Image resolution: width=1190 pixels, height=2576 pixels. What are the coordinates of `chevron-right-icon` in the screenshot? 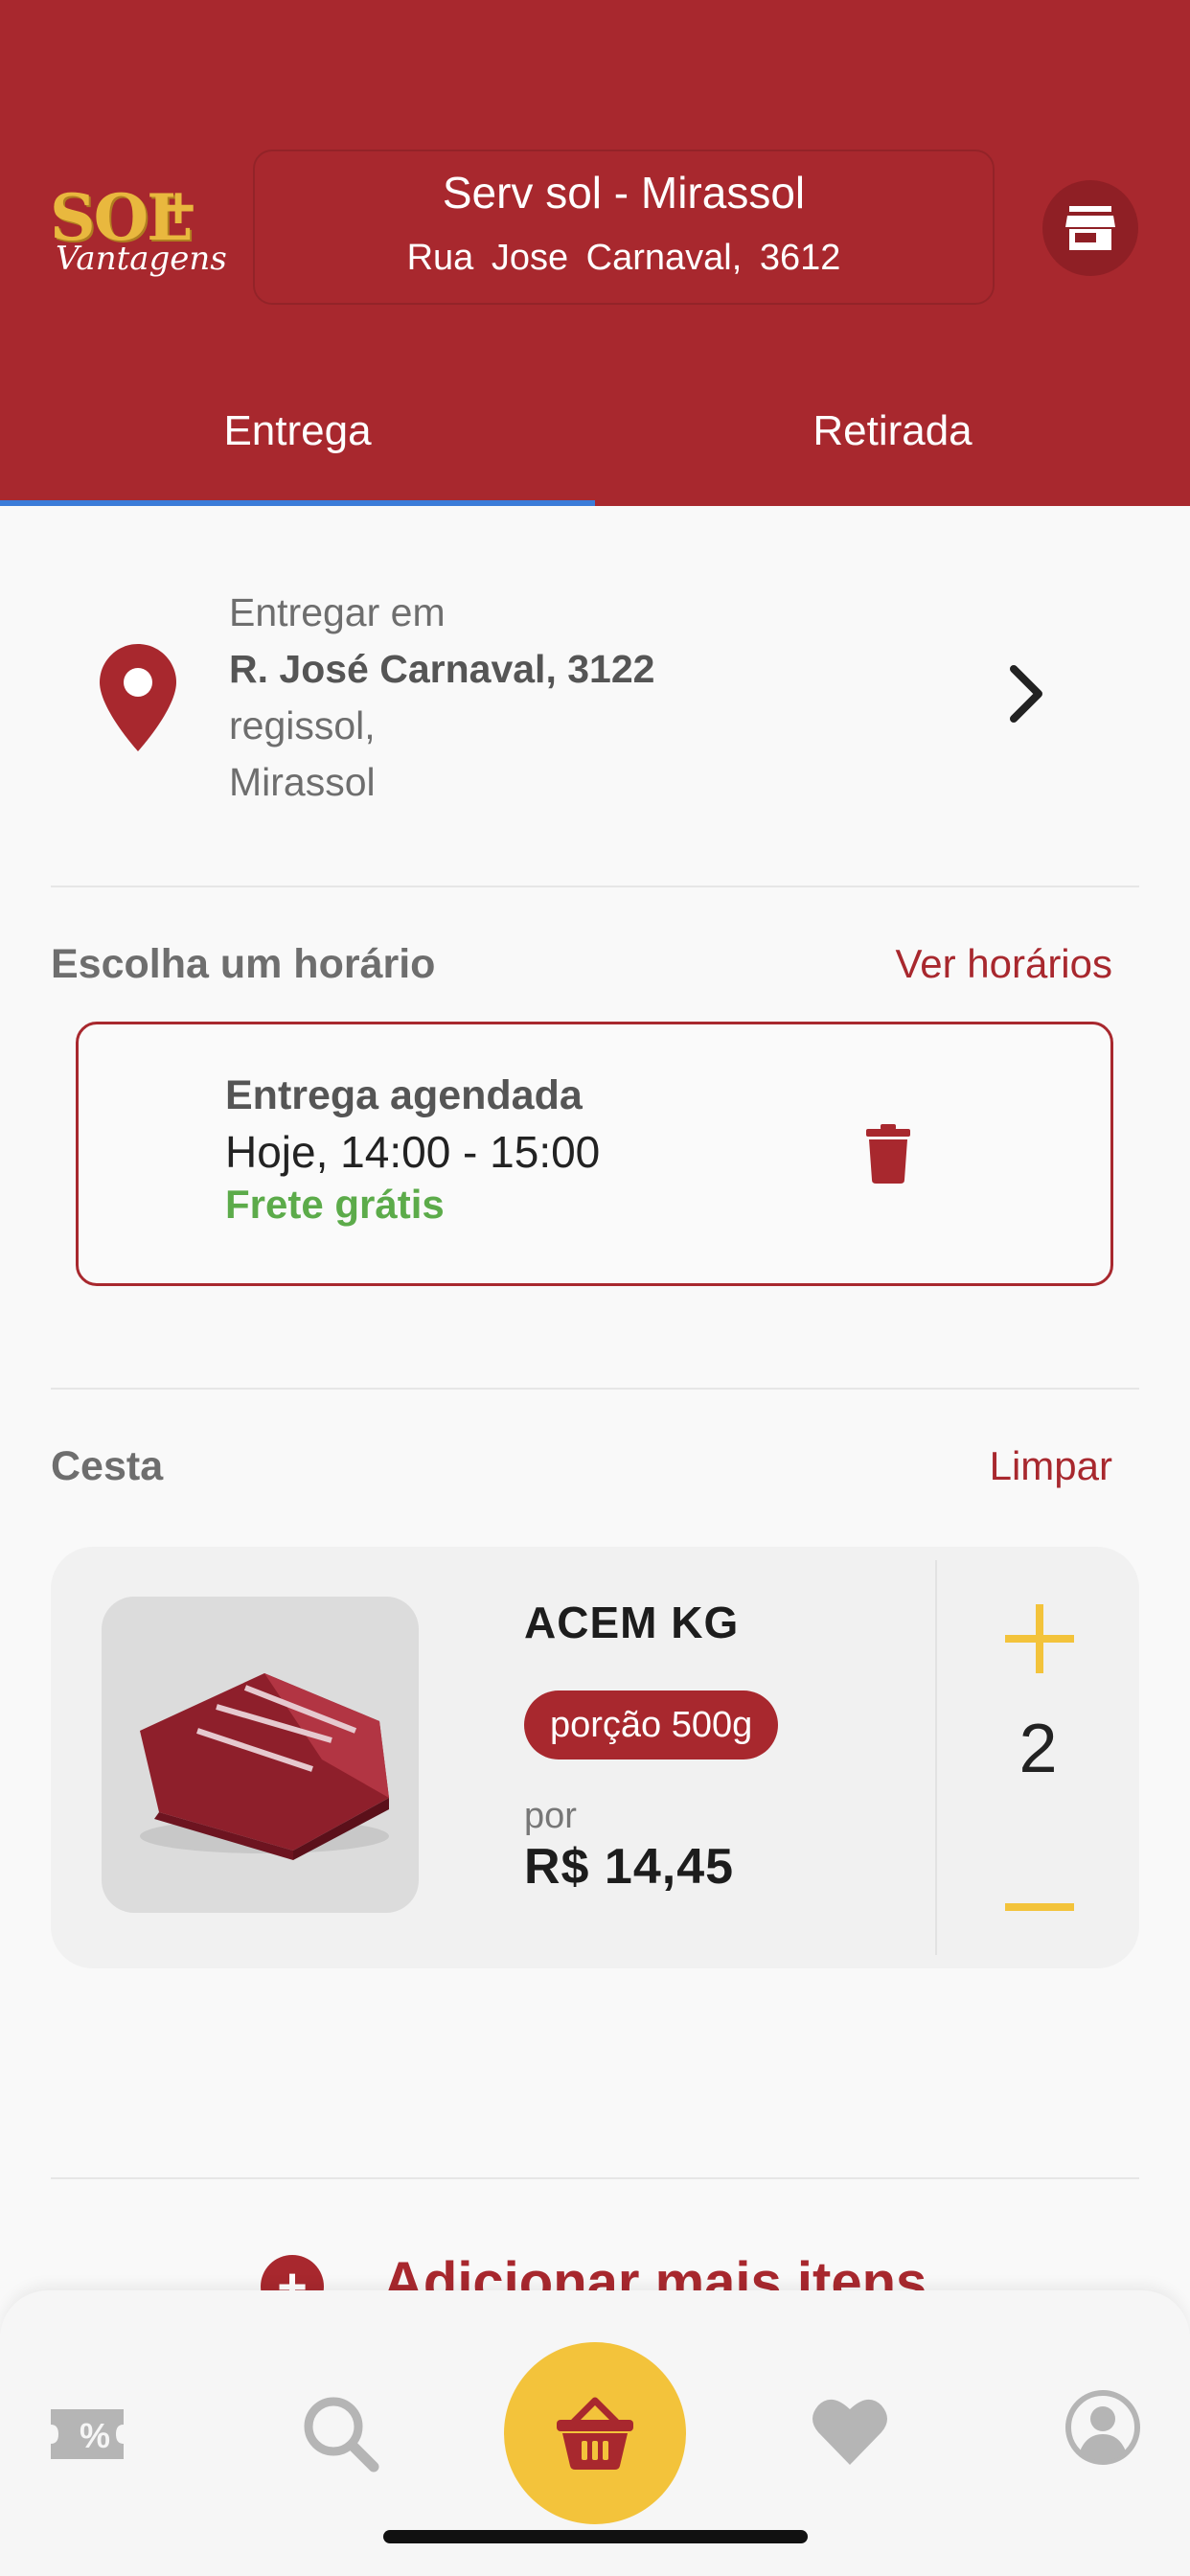 It's located at (1026, 694).